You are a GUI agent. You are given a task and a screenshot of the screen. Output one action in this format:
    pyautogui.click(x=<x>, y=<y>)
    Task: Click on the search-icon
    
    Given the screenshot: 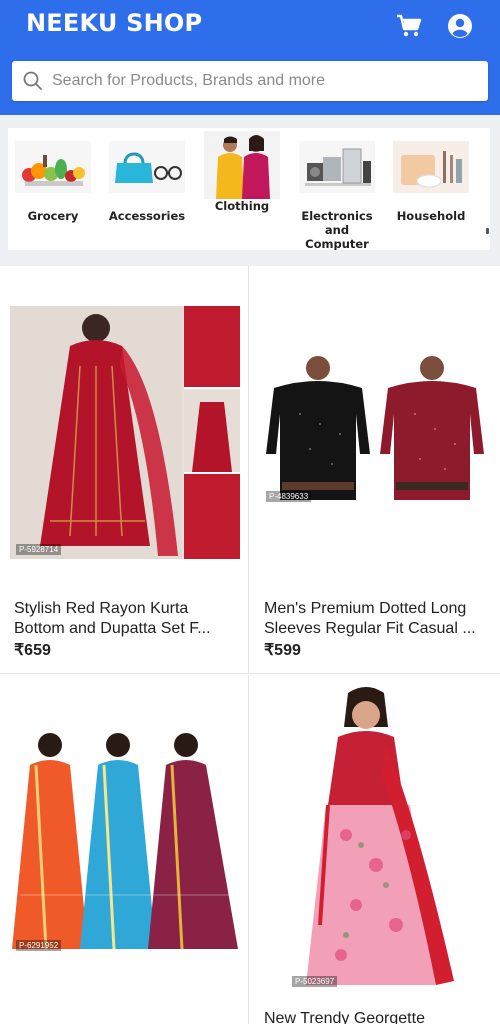 What is the action you would take?
    pyautogui.click(x=32, y=80)
    